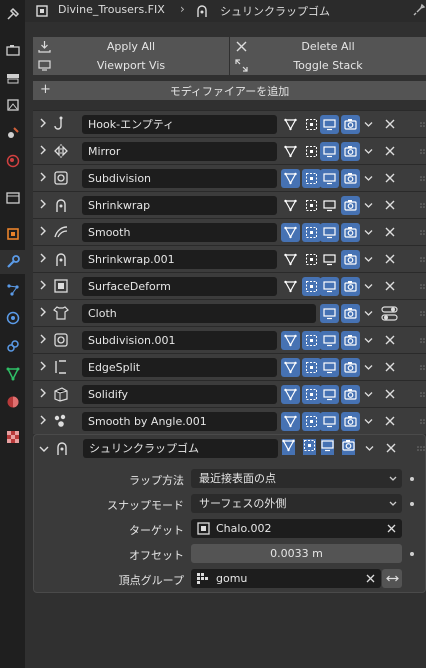 The height and width of the screenshot is (668, 426). What do you see at coordinates (12, 161) in the screenshot?
I see `tab-world` at bounding box center [12, 161].